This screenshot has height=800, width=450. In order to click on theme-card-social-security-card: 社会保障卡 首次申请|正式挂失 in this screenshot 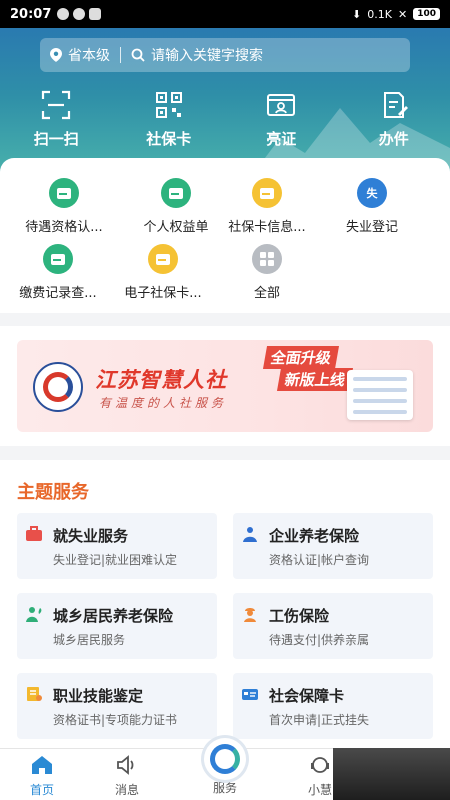, I will do `click(333, 706)`.